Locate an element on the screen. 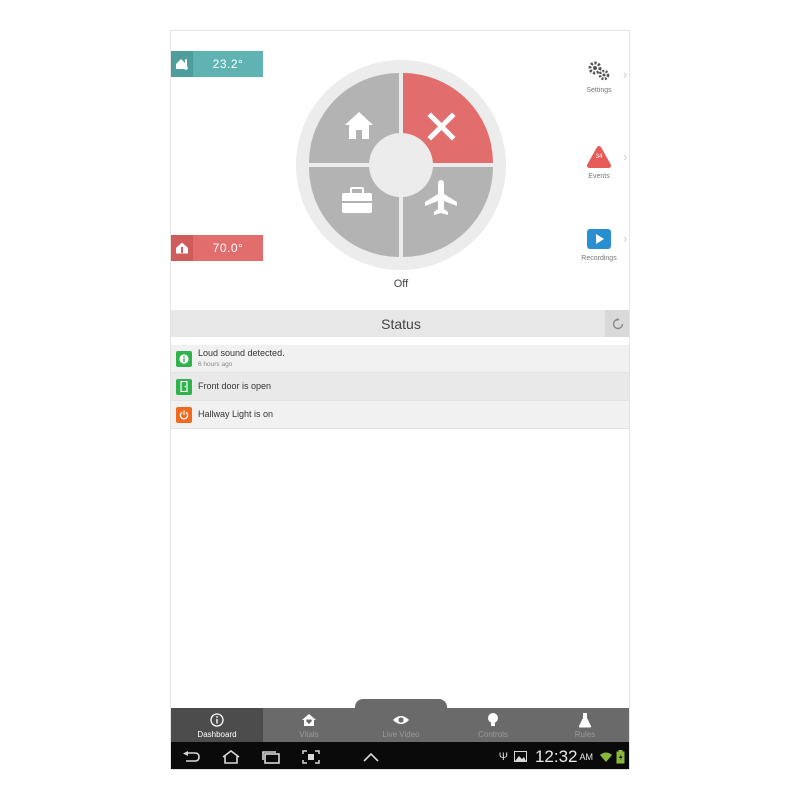  events-button: 34 Events is located at coordinates (599, 161).